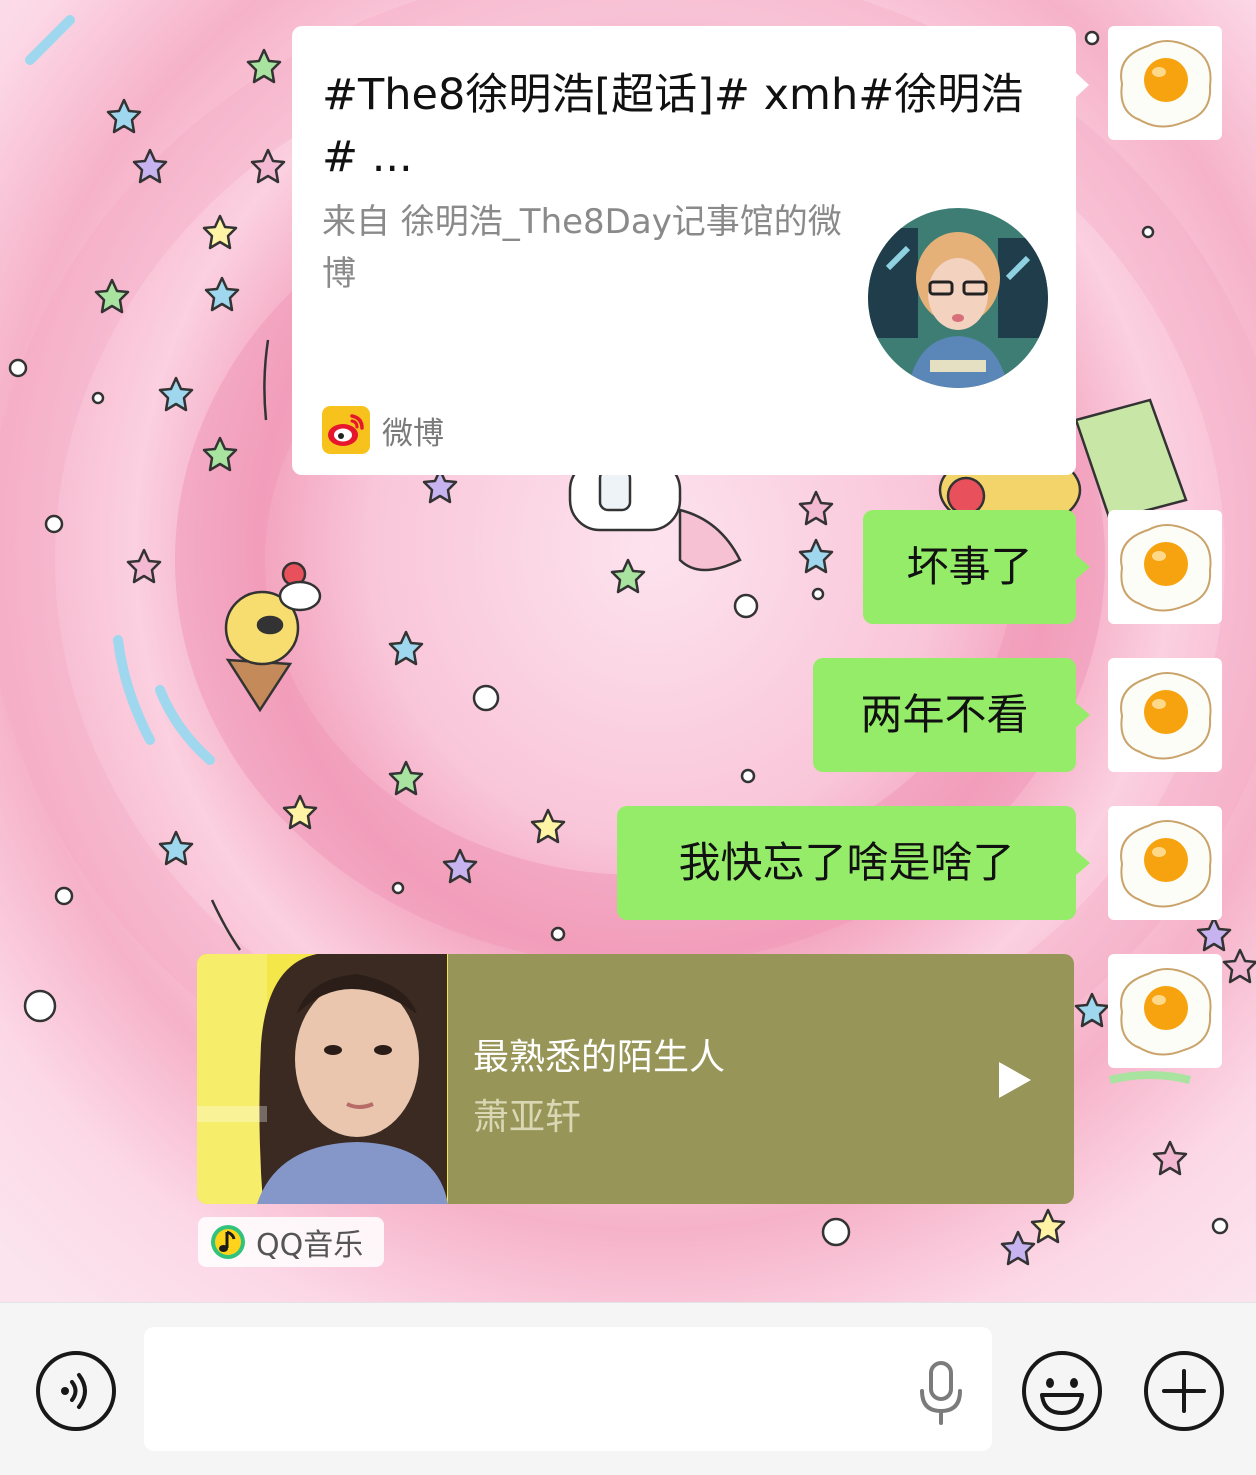 Image resolution: width=1256 pixels, height=1475 pixels. I want to click on message-bubble: 两年不看, so click(951, 715).